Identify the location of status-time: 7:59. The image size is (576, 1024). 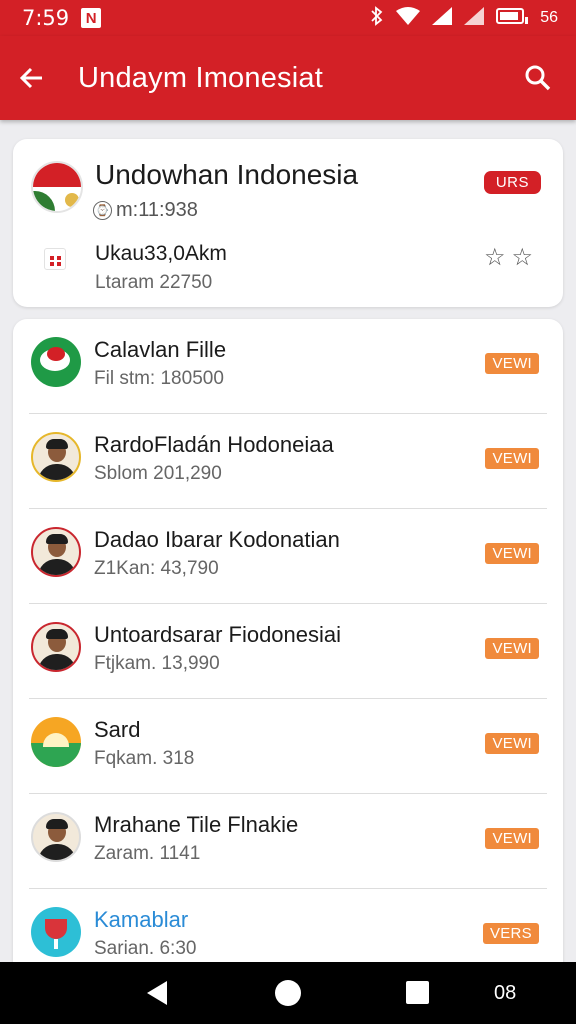
(46, 18).